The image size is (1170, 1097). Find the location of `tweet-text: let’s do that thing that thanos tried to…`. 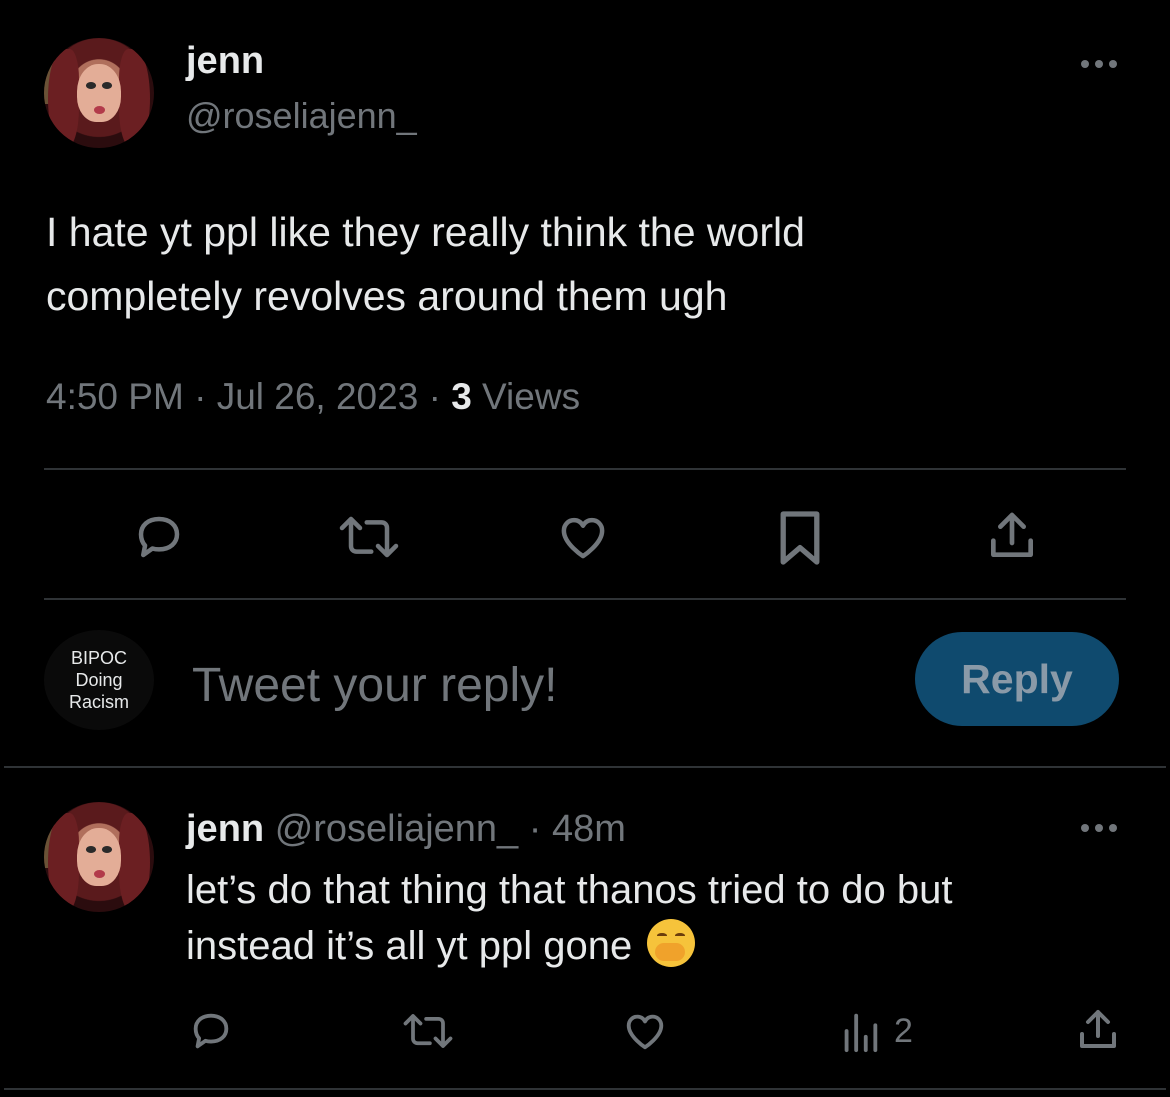

tweet-text: let’s do that thing that thanos tried to… is located at coordinates (656, 918).